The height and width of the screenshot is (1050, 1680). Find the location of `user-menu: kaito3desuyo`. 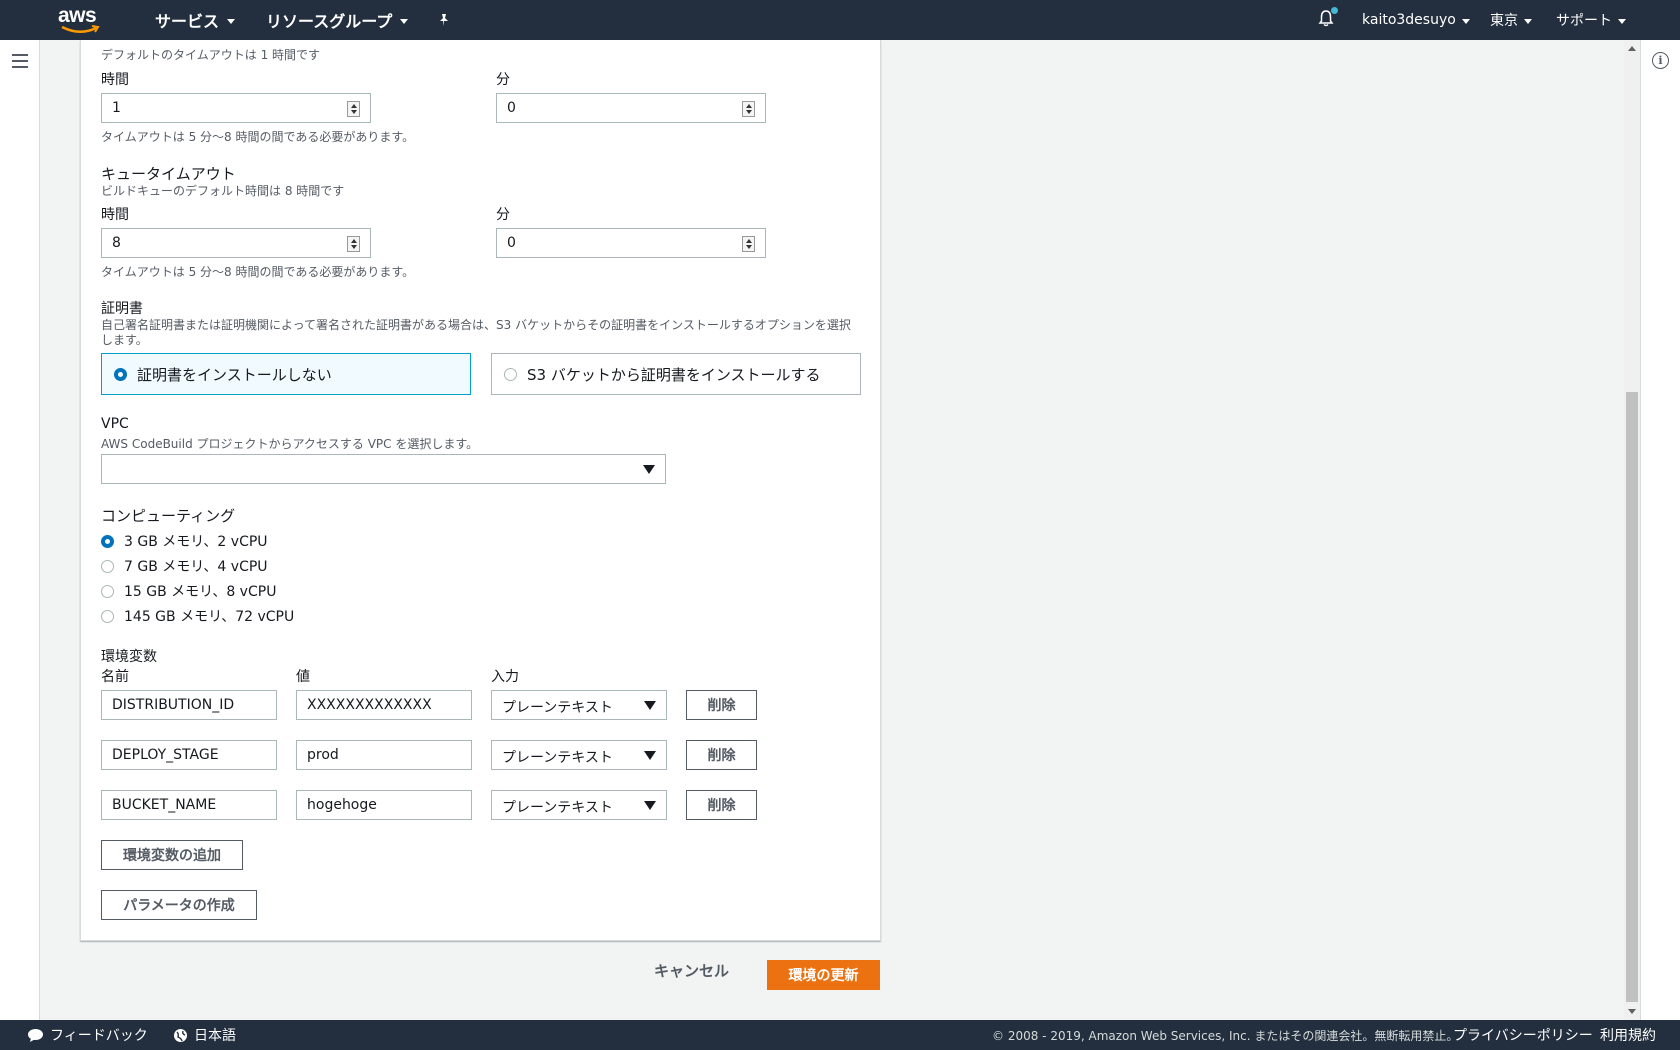

user-menu: kaito3desuyo is located at coordinates (1416, 20).